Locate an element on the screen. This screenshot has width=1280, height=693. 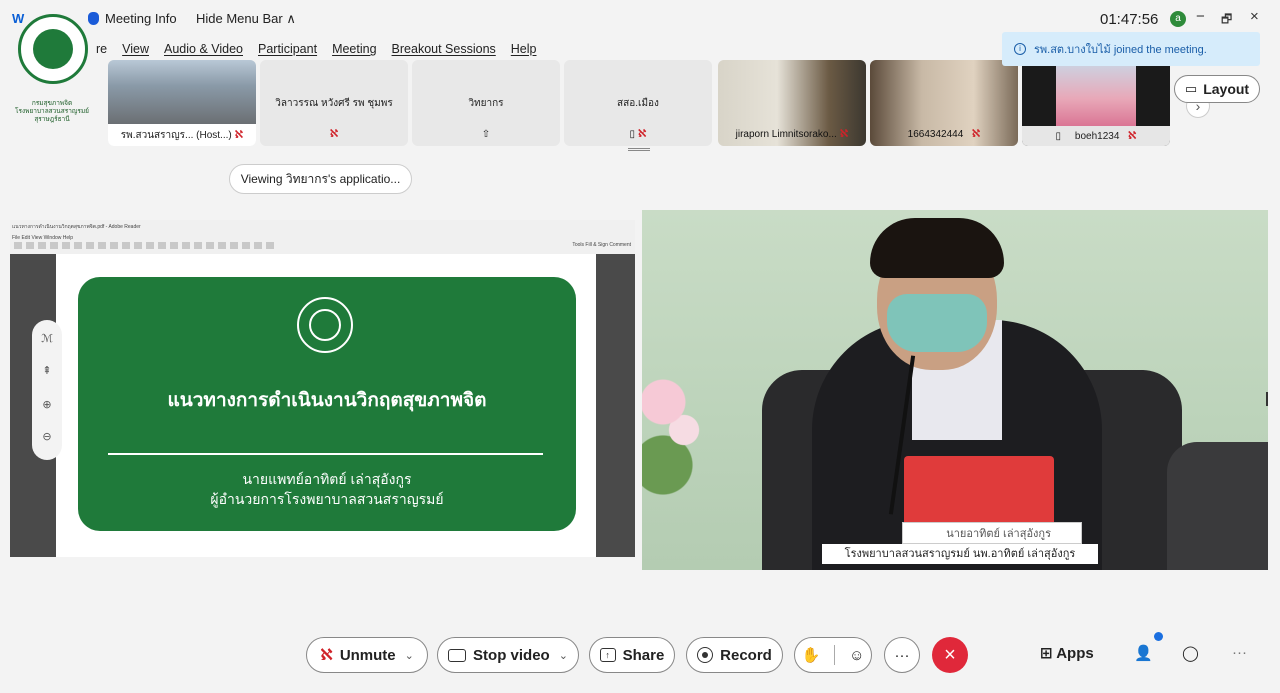
apps-button: ⊞ Apps is located at coordinates (1067, 653).